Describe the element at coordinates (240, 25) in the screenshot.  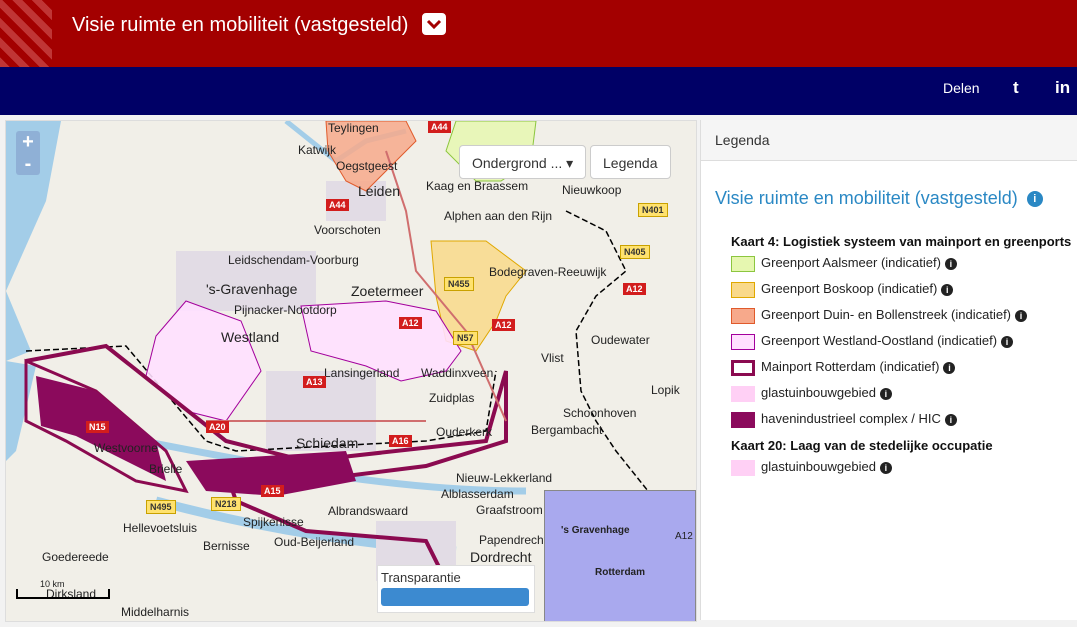
I see `page-title: Visie ruimte en mobiliteit (vastgesteld)` at that location.